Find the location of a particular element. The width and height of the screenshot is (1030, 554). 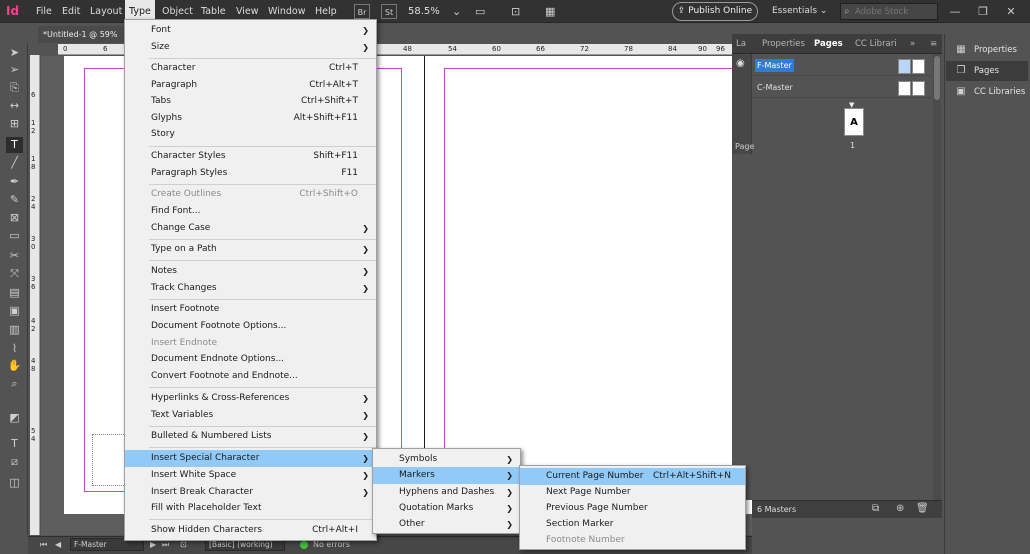

menu-item-footnote-number: Footnote Number is located at coordinates (632, 540).